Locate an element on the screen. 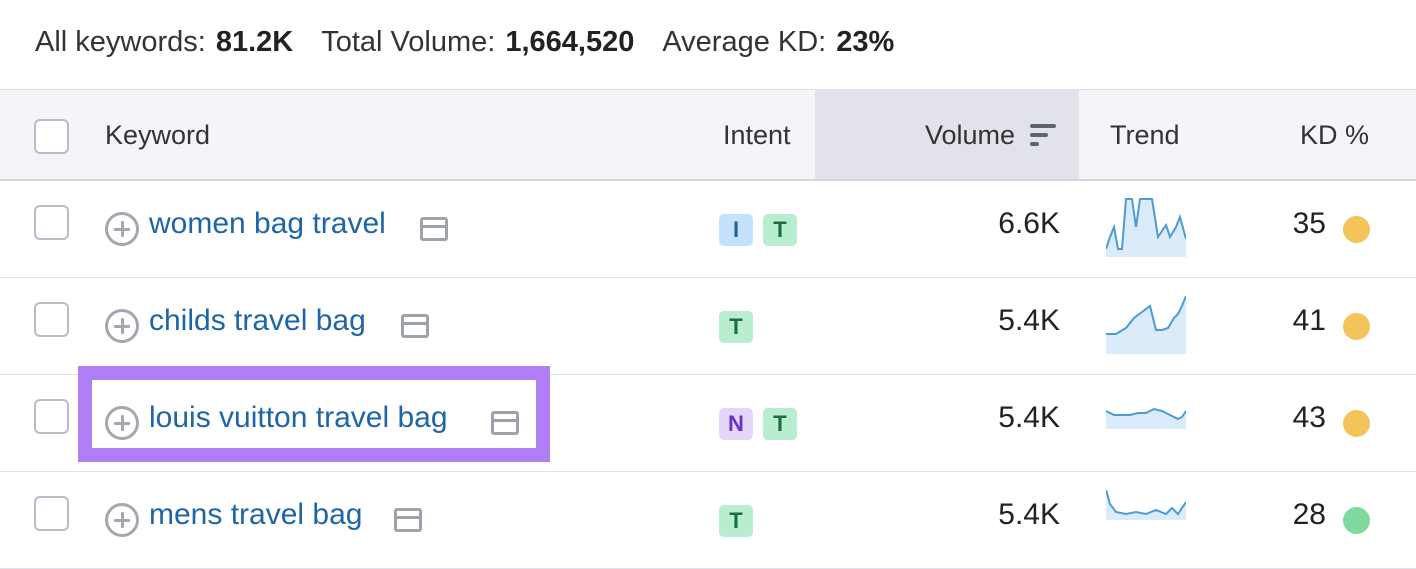 The image size is (1416, 569). keyword-link: women bag travel is located at coordinates (267, 224).